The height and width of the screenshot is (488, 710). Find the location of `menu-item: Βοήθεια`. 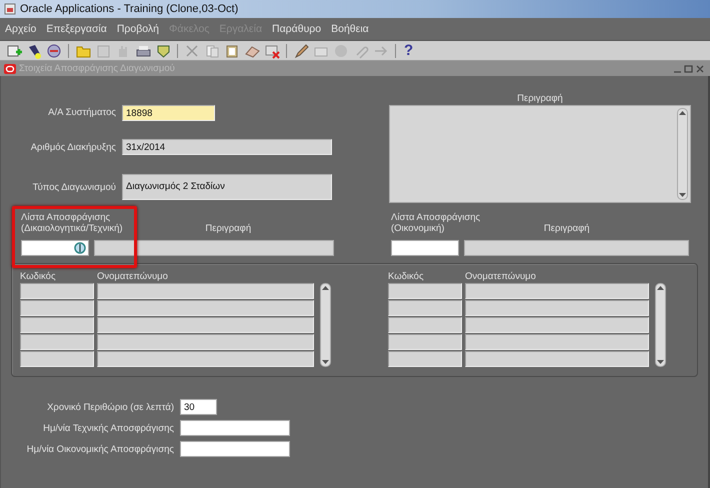

menu-item: Βοήθεια is located at coordinates (350, 29).